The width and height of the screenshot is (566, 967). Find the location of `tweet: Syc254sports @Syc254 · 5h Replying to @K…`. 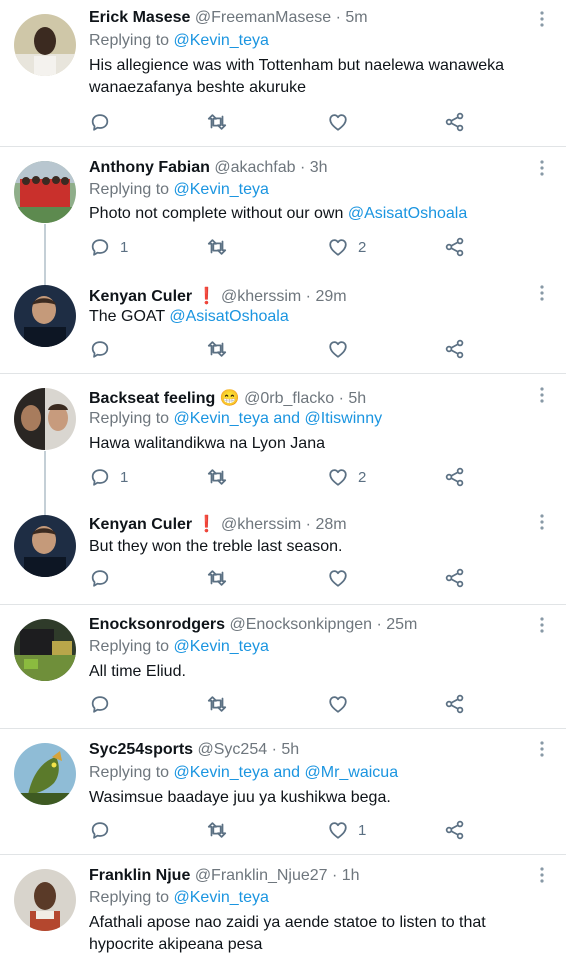

tweet: Syc254sports @Syc254 · 5h Replying to @K… is located at coordinates (283, 791).